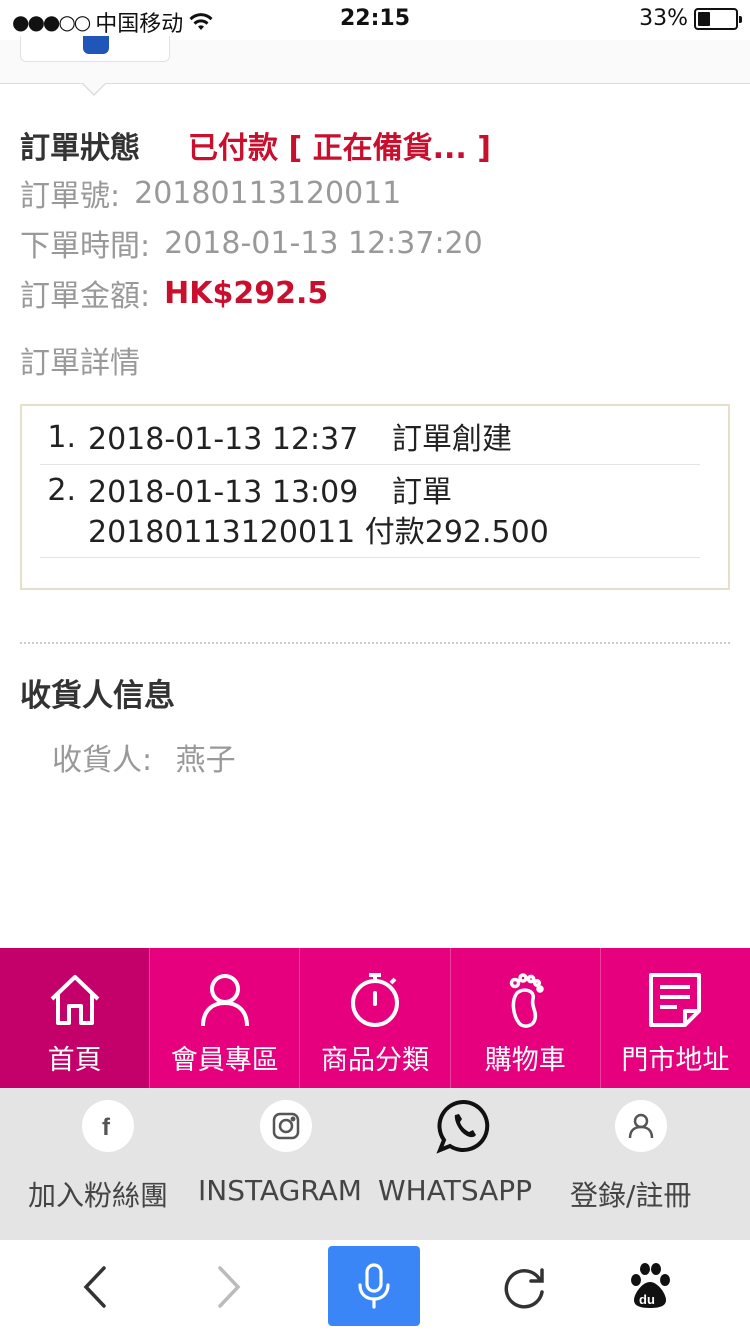 The height and width of the screenshot is (1334, 750). Describe the element at coordinates (96, 45) in the screenshot. I see `product-image` at that location.